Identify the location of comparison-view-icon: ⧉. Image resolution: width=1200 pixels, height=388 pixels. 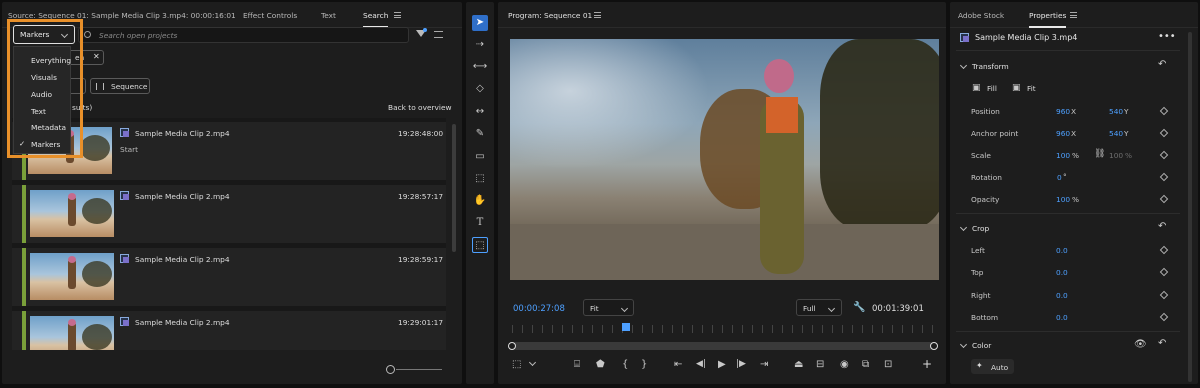
(865, 364).